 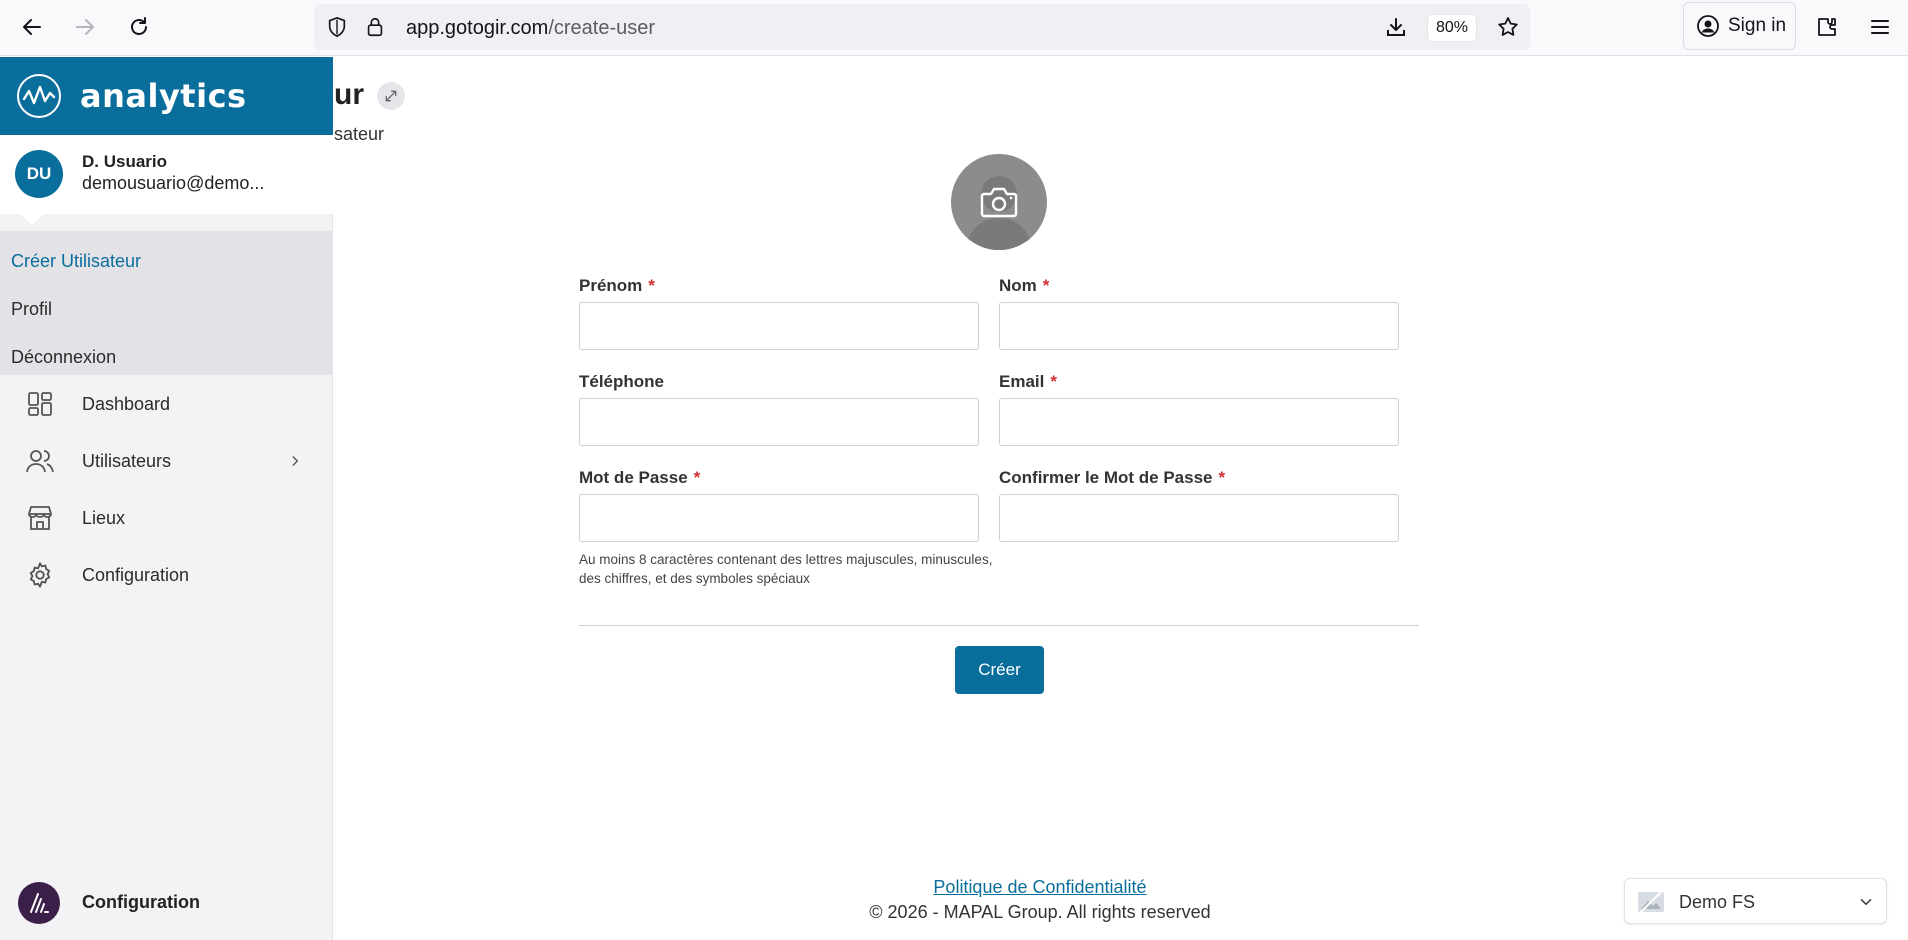 I want to click on email-input, so click(x=1199, y=422).